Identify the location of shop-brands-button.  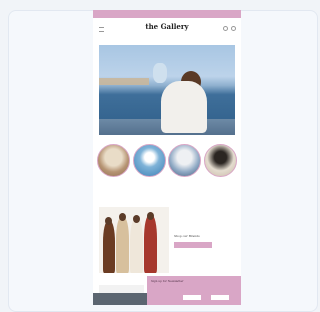
(193, 245).